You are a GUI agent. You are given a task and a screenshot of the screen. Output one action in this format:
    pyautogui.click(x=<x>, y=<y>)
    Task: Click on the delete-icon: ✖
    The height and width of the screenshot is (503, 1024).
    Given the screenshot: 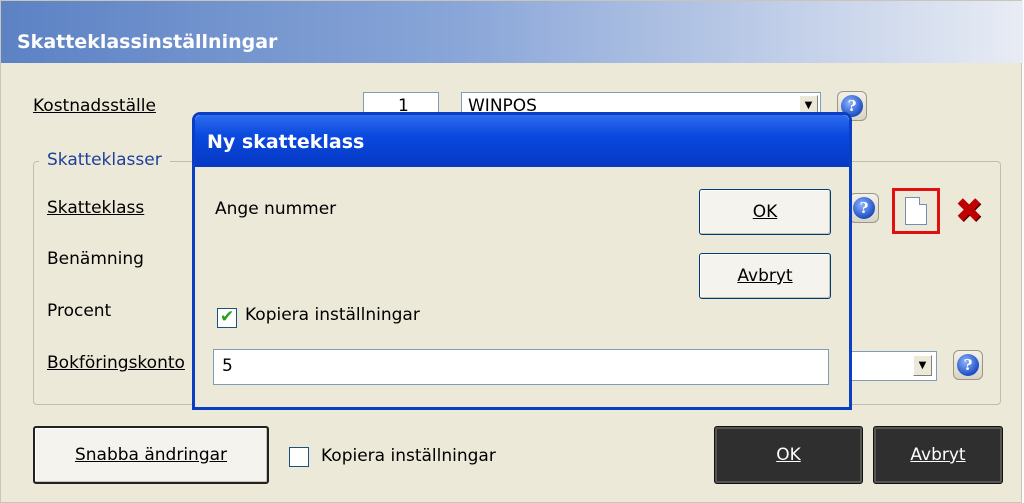 What is the action you would take?
    pyautogui.click(x=969, y=211)
    